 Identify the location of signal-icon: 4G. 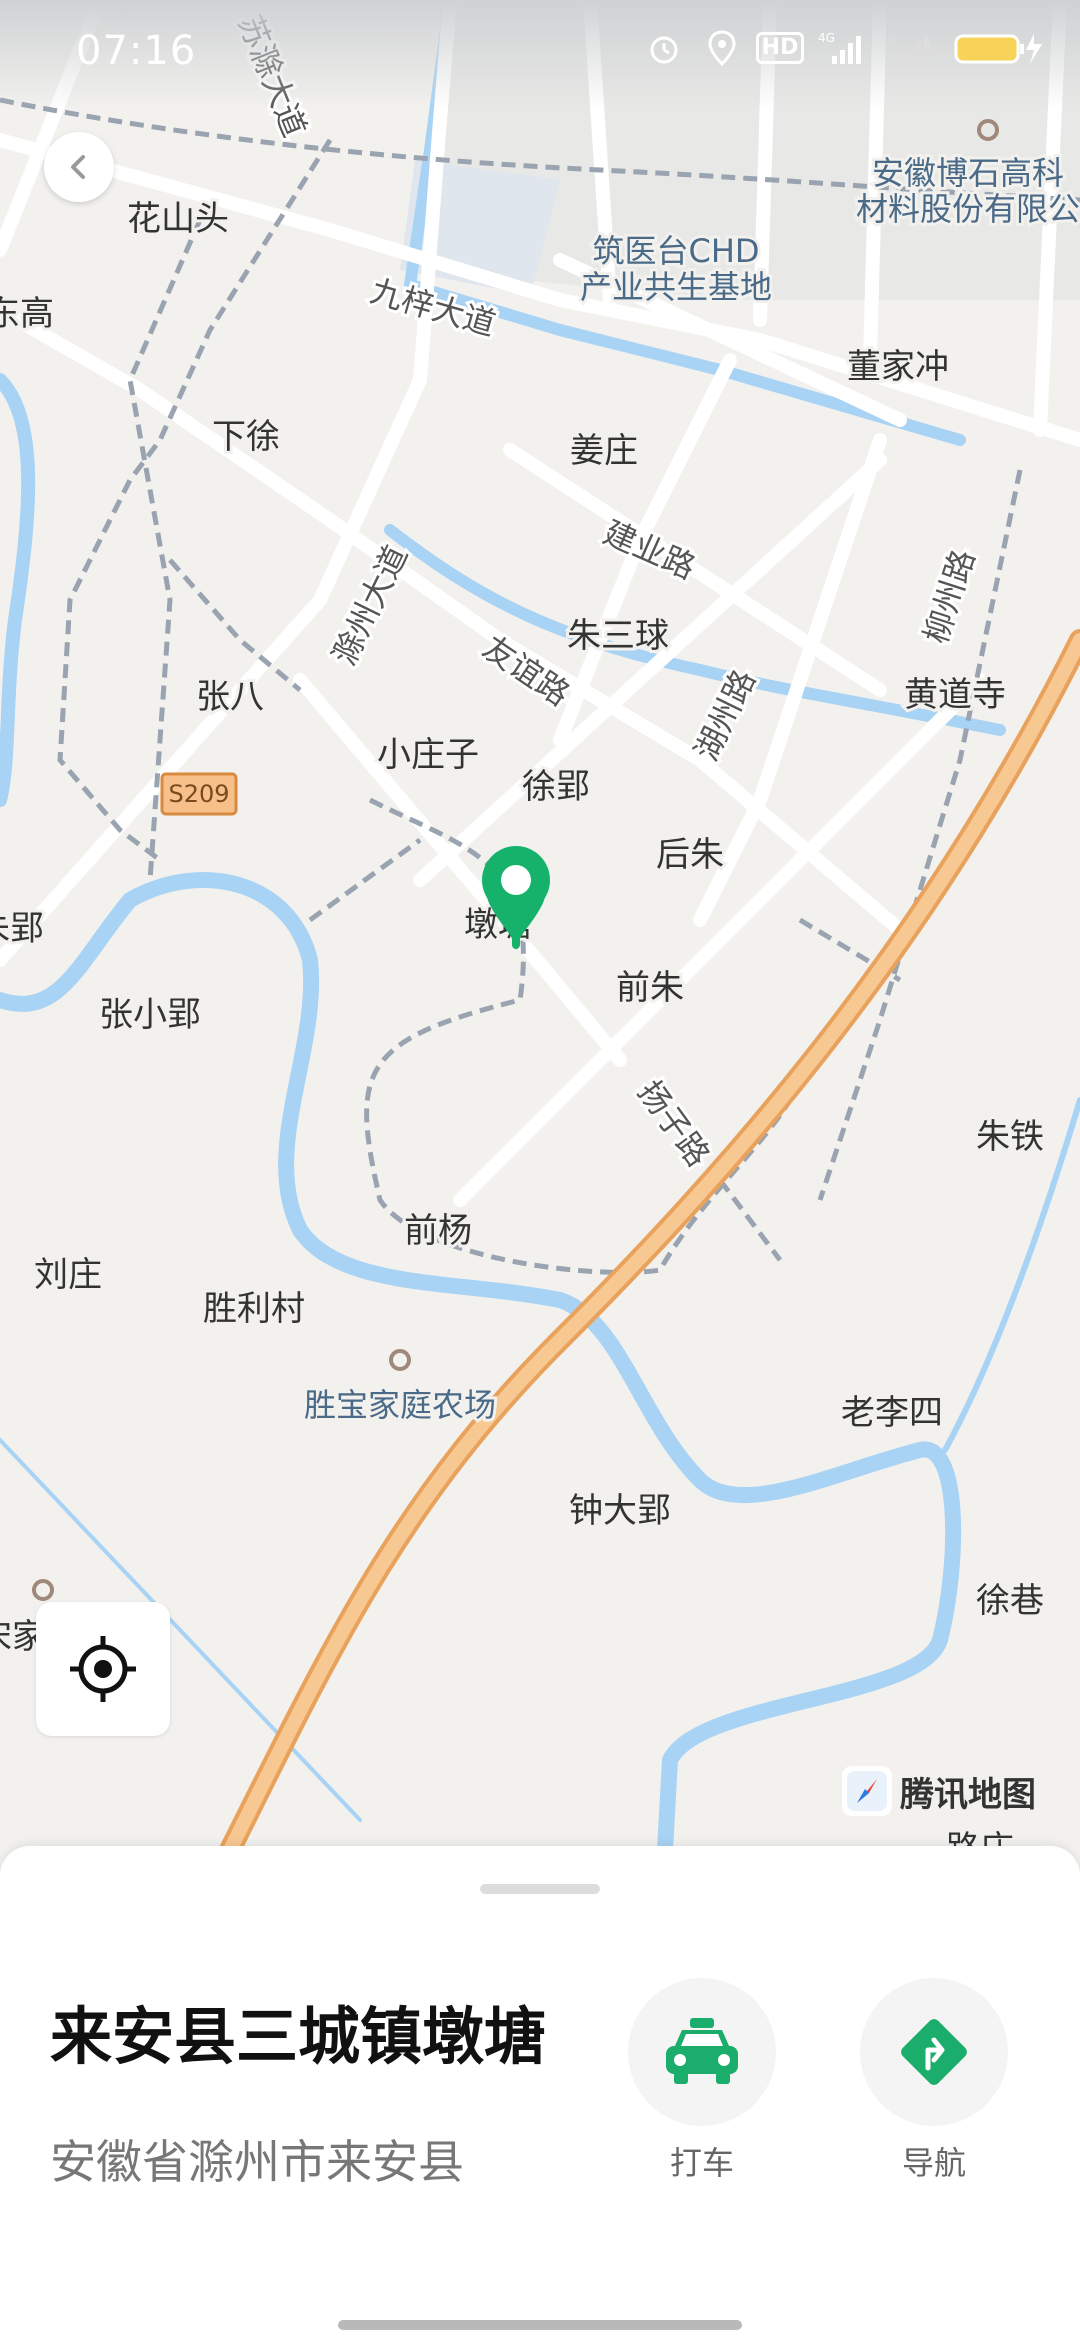
(843, 48).